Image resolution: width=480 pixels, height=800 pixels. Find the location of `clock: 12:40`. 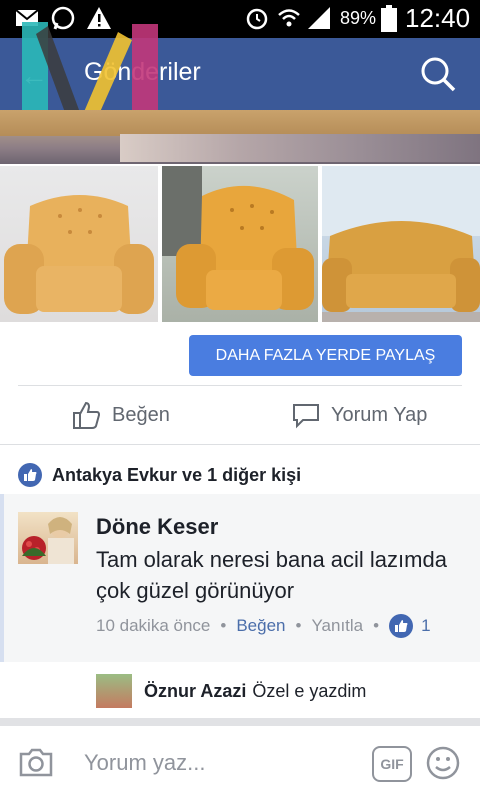

clock: 12:40 is located at coordinates (438, 18).